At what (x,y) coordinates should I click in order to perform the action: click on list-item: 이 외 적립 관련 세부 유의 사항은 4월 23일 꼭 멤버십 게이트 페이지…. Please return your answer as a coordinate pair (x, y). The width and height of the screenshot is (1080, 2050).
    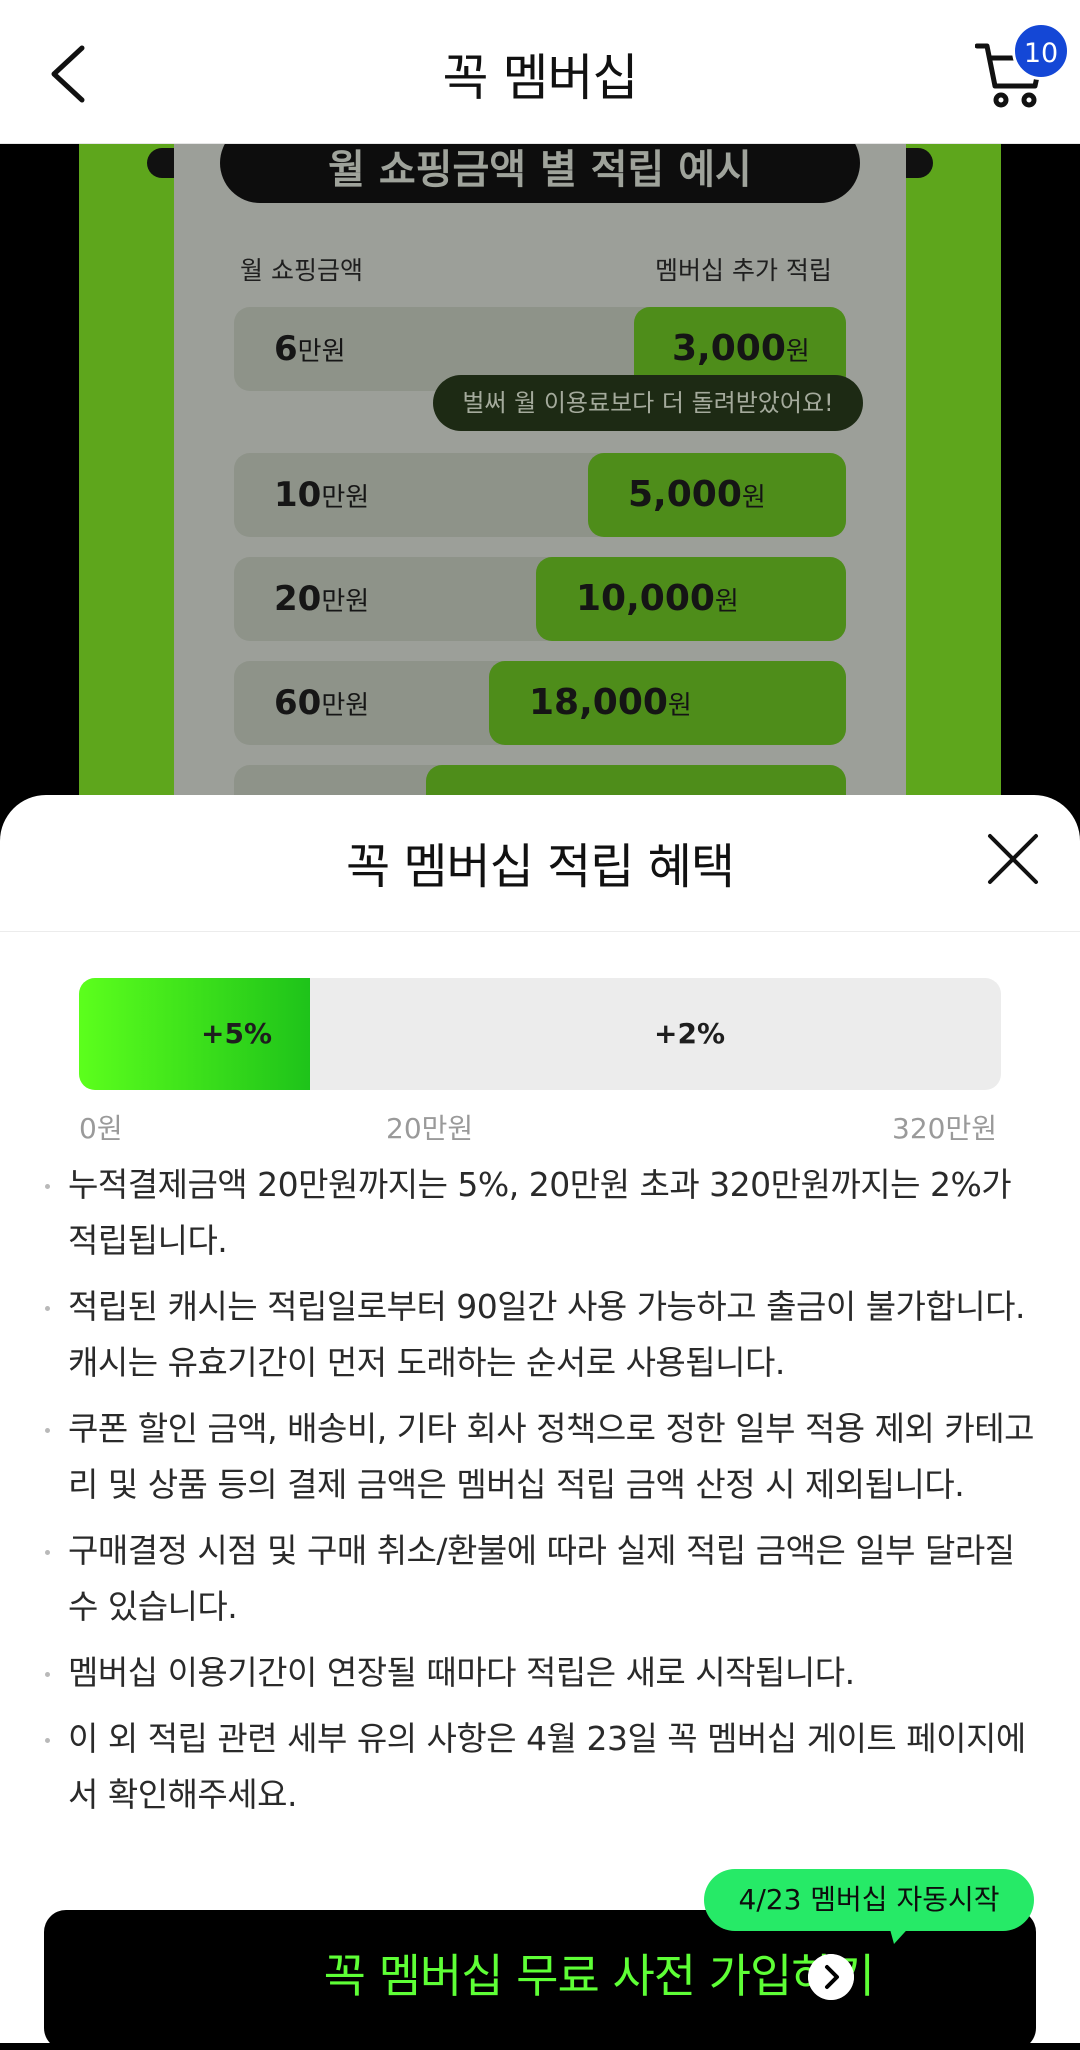
    Looking at the image, I should click on (540, 1767).